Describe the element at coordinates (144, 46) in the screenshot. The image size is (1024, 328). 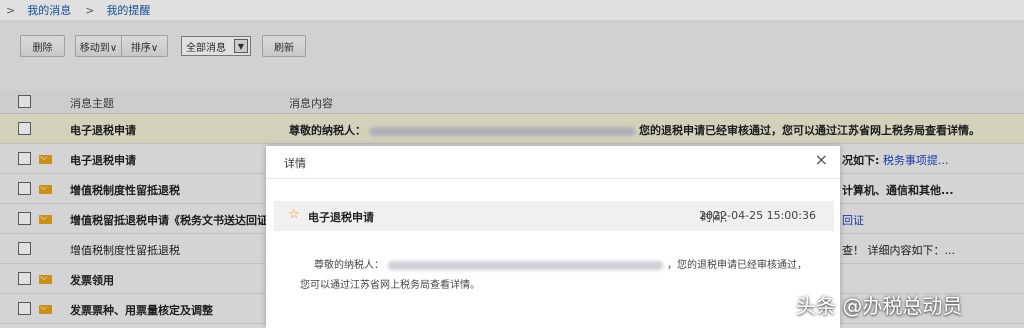
I see `sort-button: 排序∨` at that location.